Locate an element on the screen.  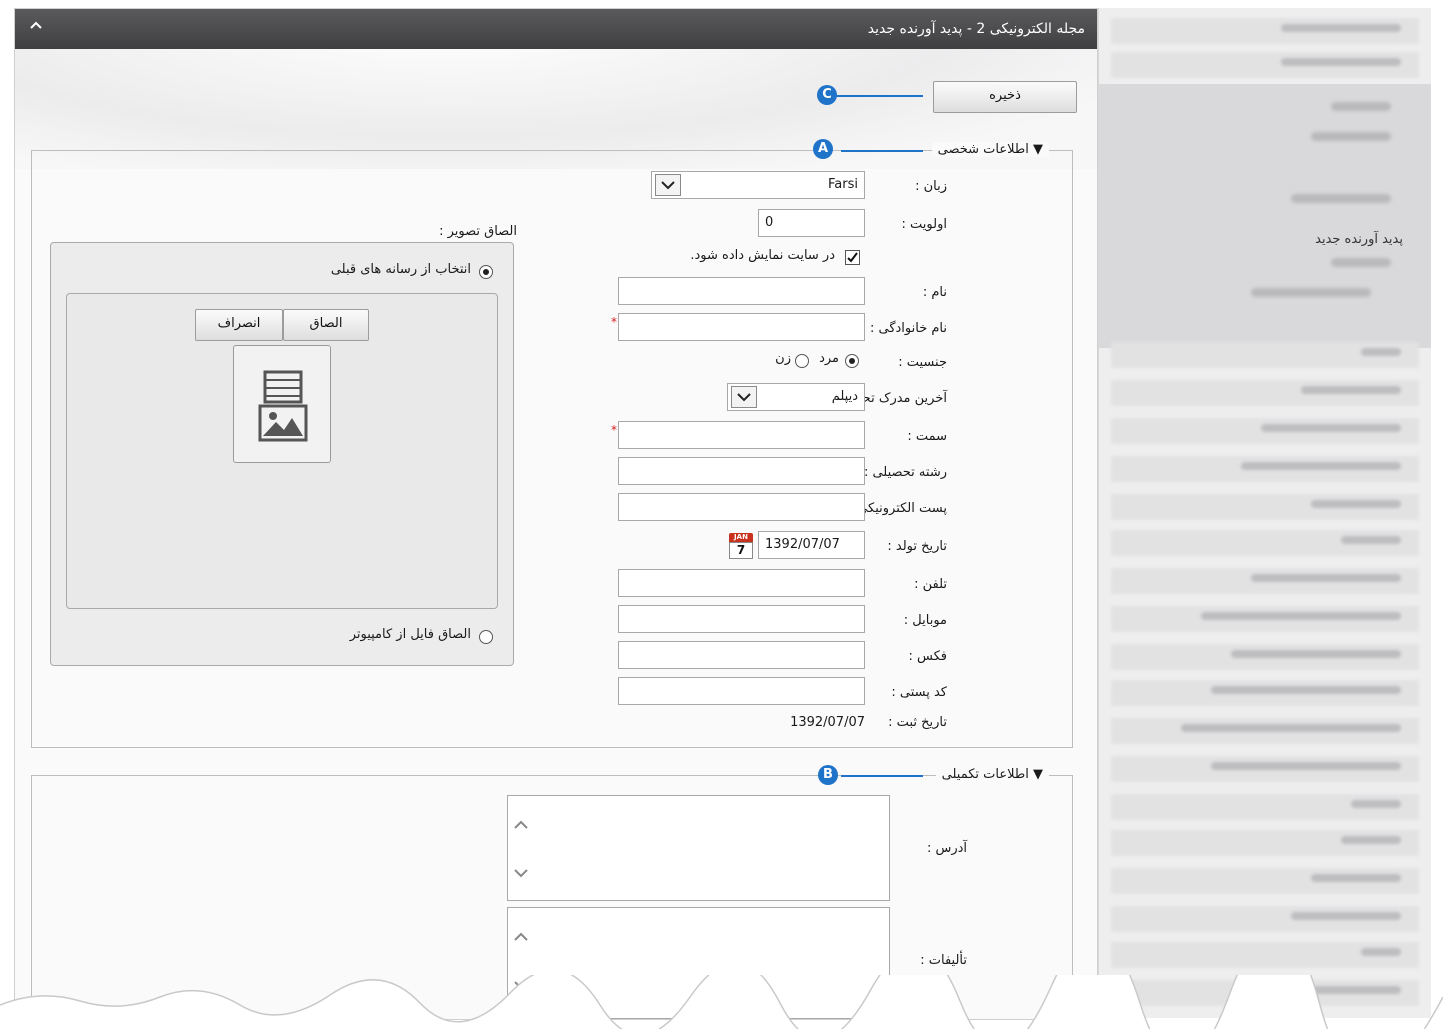
birth-date-input: 1392/07/07 is located at coordinates (811, 545).